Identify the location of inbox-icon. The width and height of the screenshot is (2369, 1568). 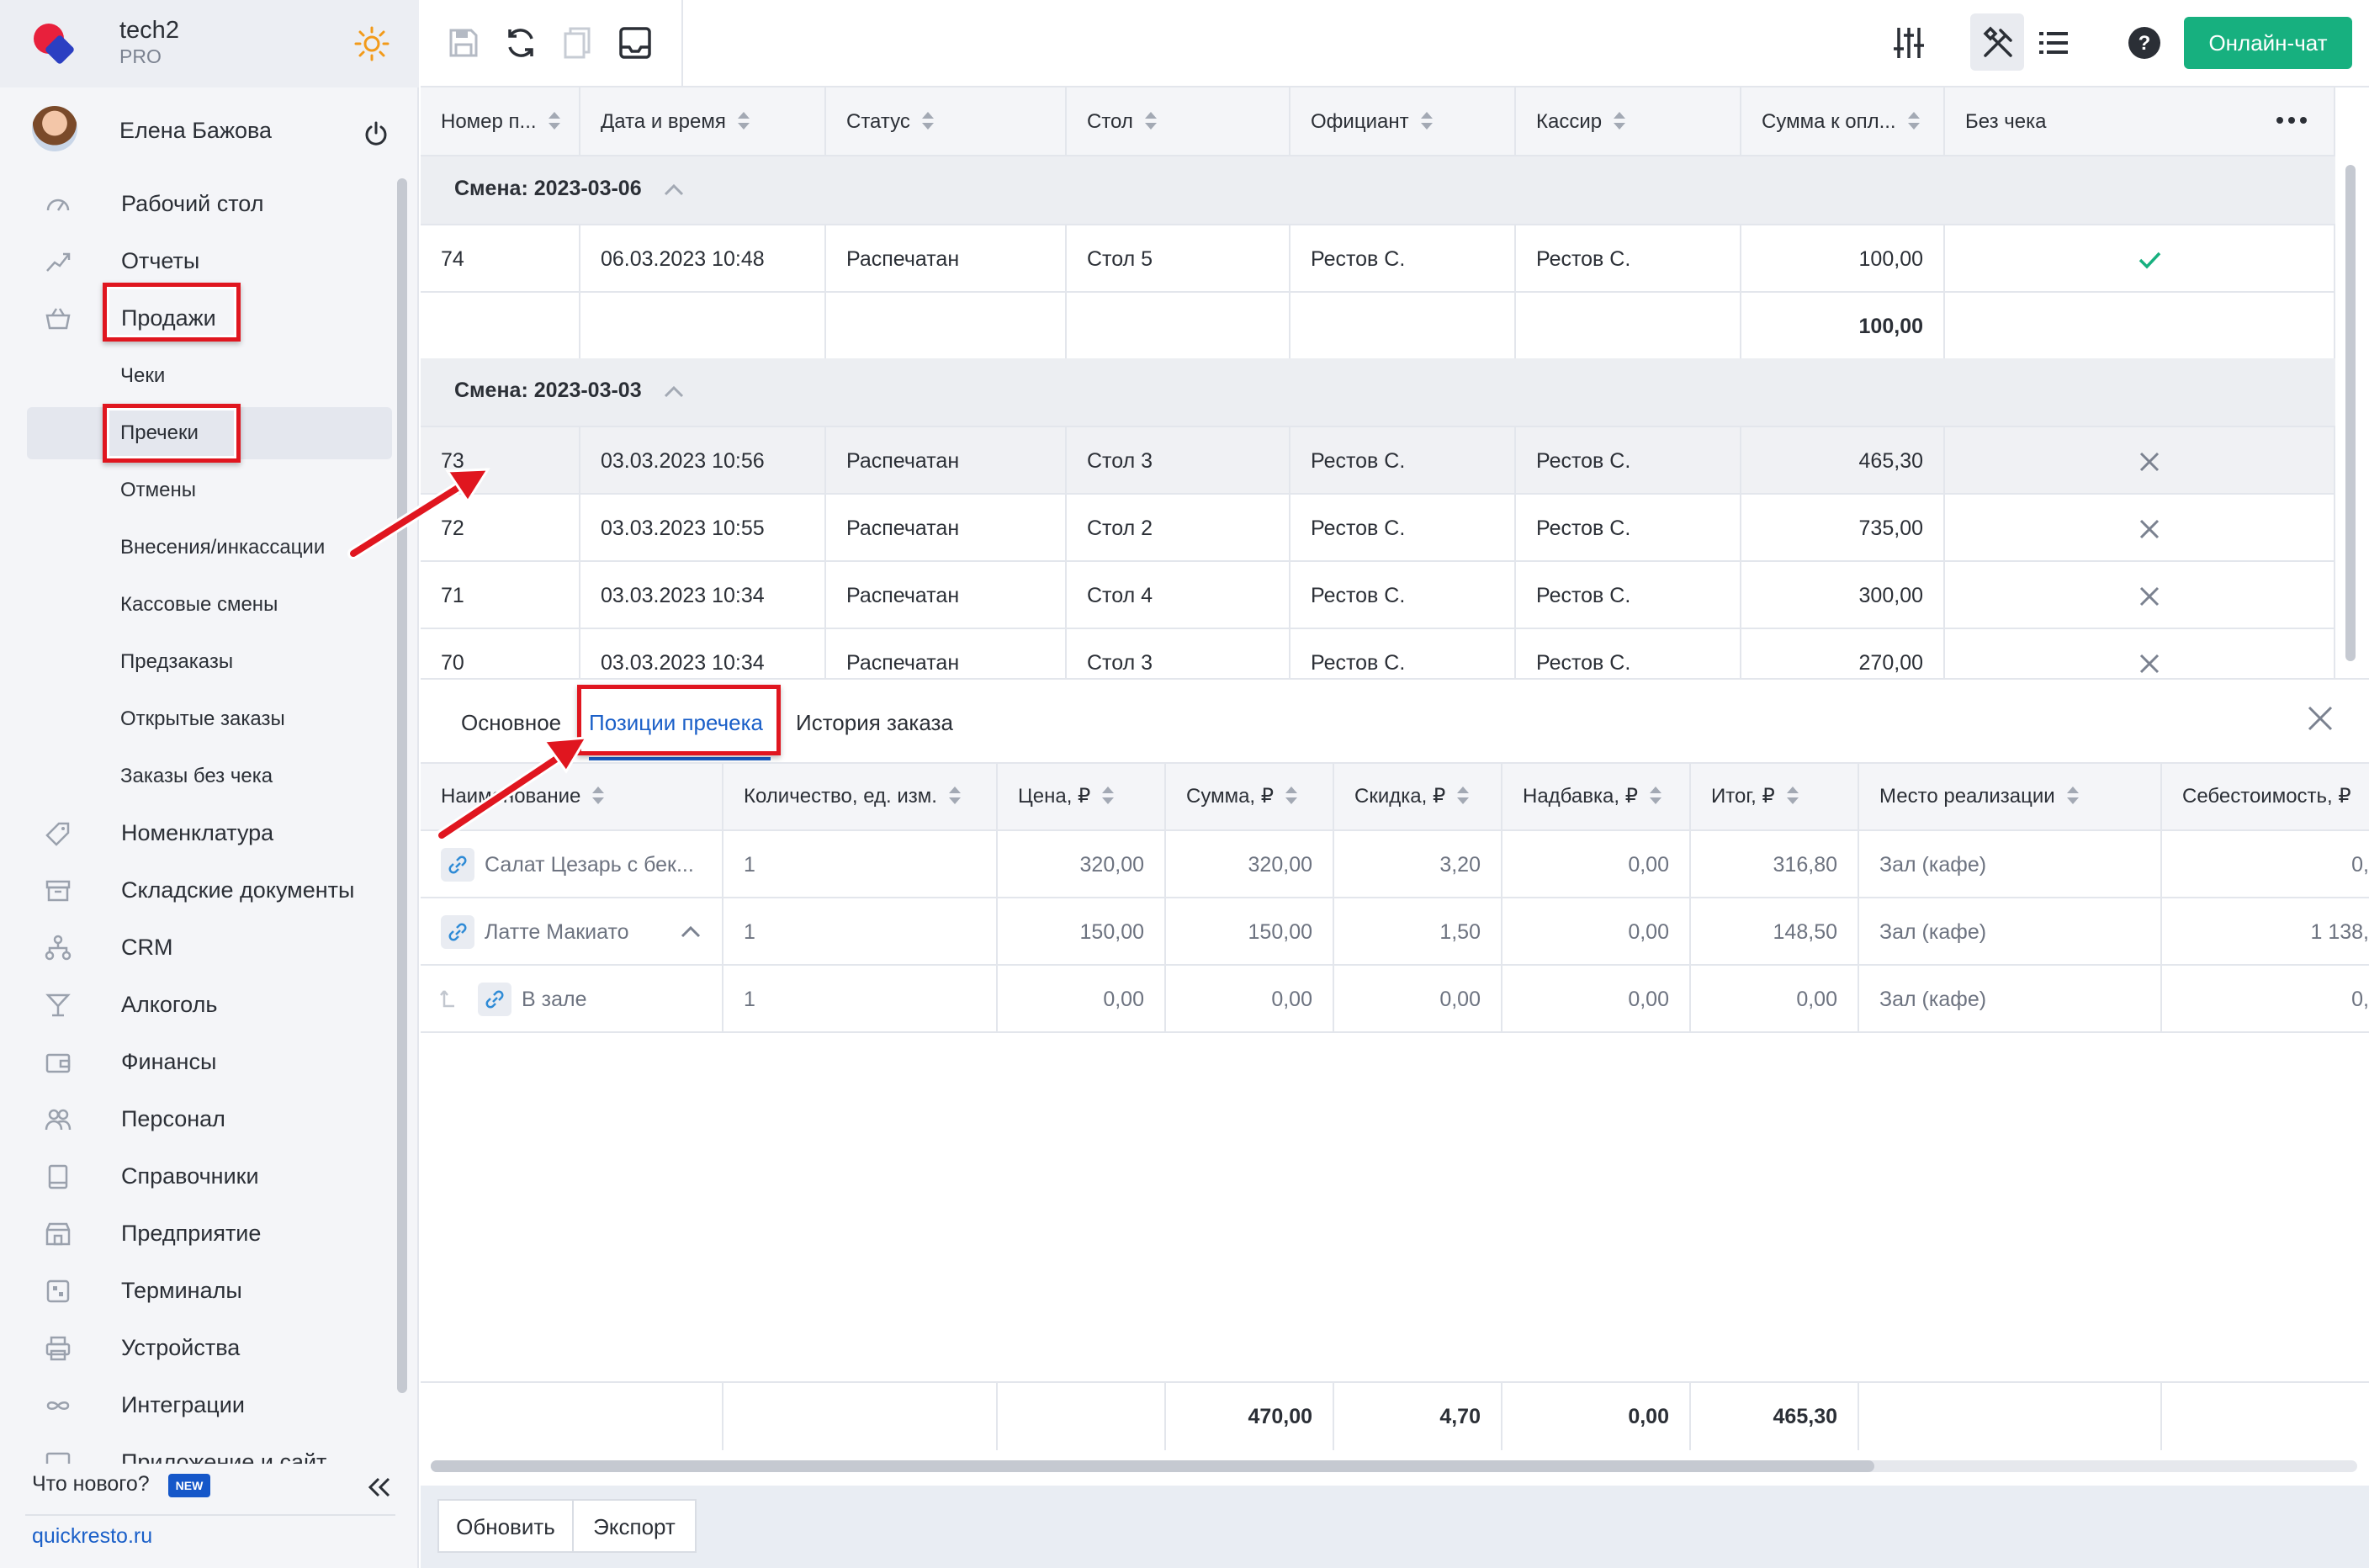
(636, 43).